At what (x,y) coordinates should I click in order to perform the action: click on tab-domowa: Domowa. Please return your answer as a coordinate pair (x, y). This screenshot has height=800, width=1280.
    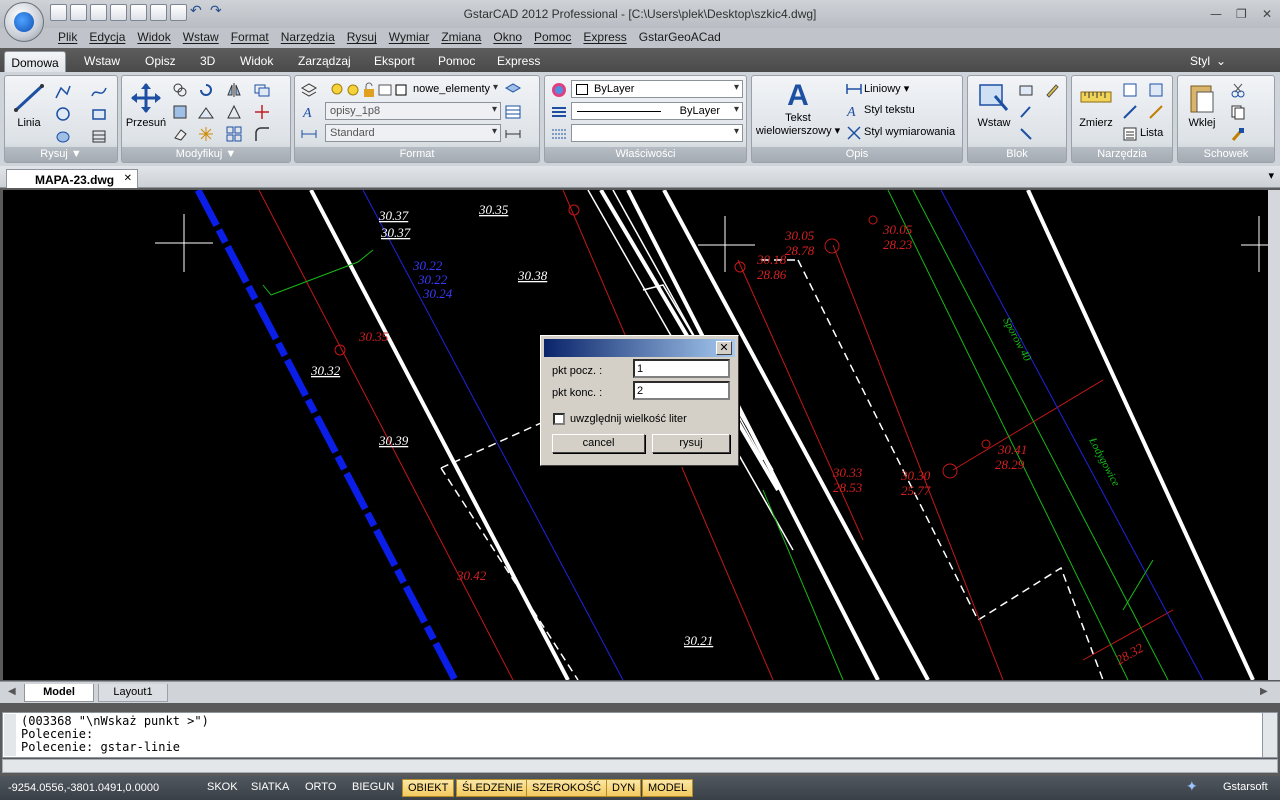
    Looking at the image, I should click on (35, 62).